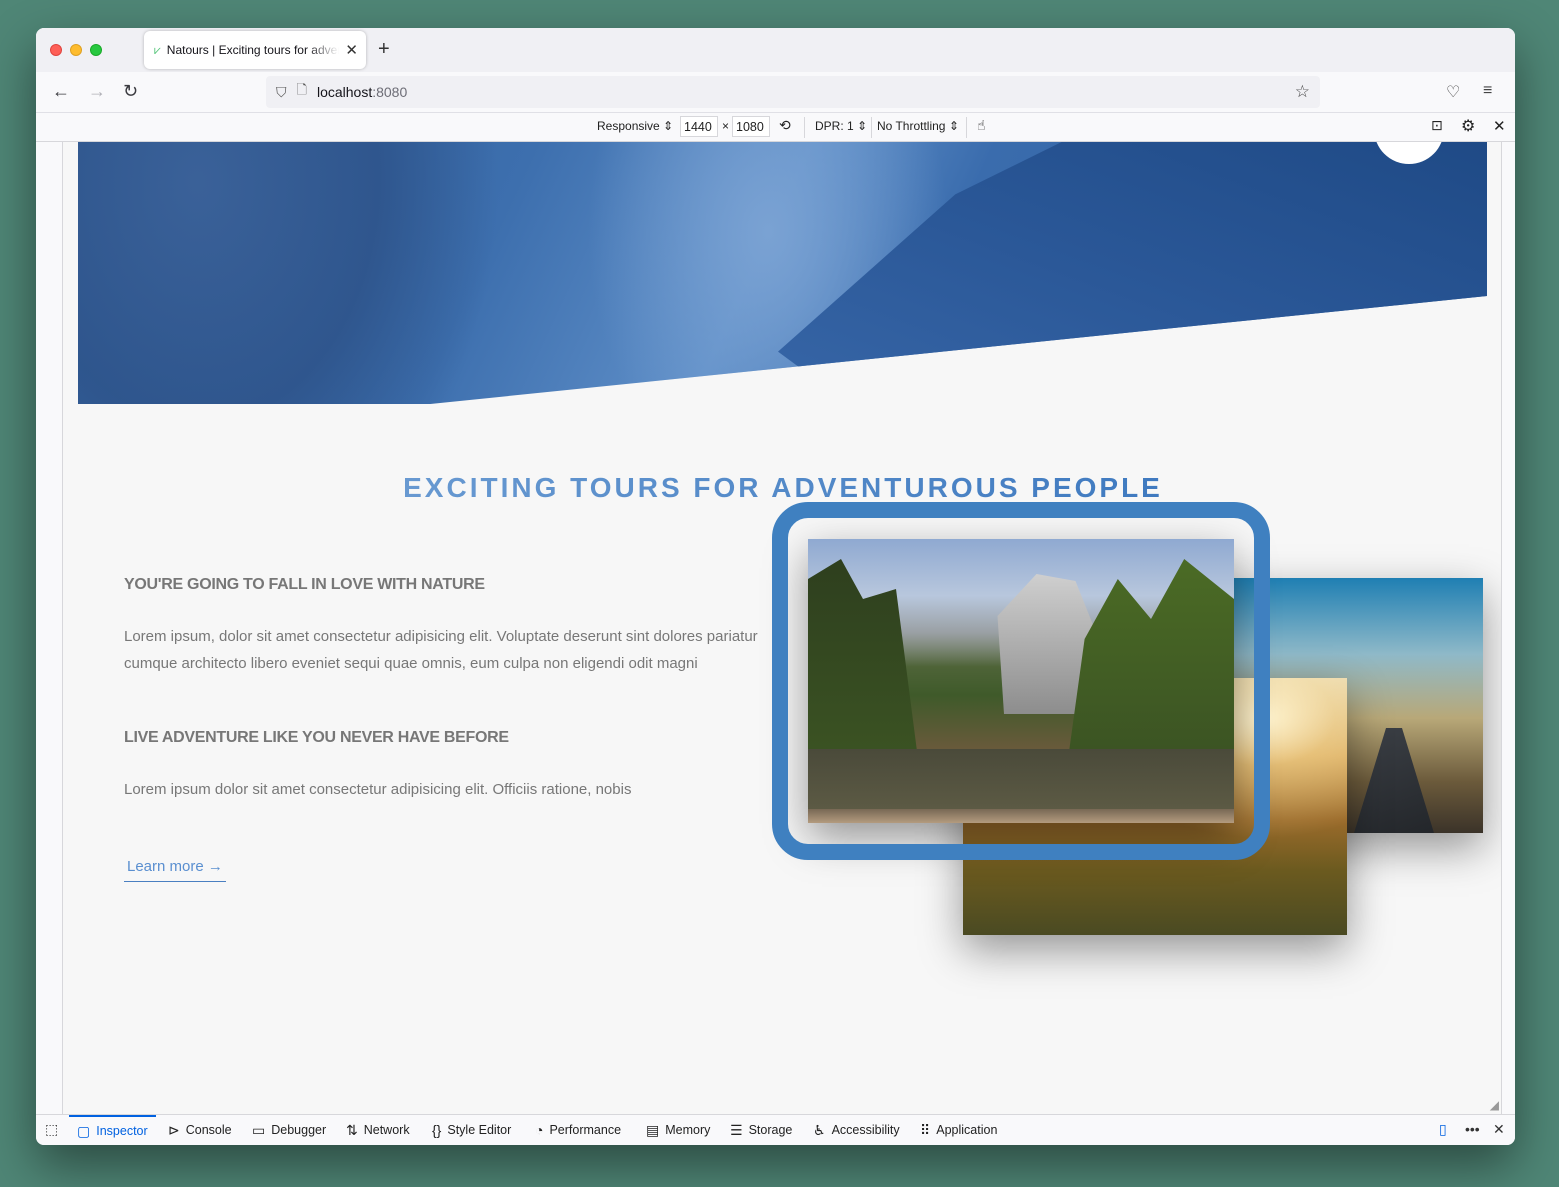  What do you see at coordinates (1468, 126) in the screenshot?
I see `settings-gear-icon: ⚙` at bounding box center [1468, 126].